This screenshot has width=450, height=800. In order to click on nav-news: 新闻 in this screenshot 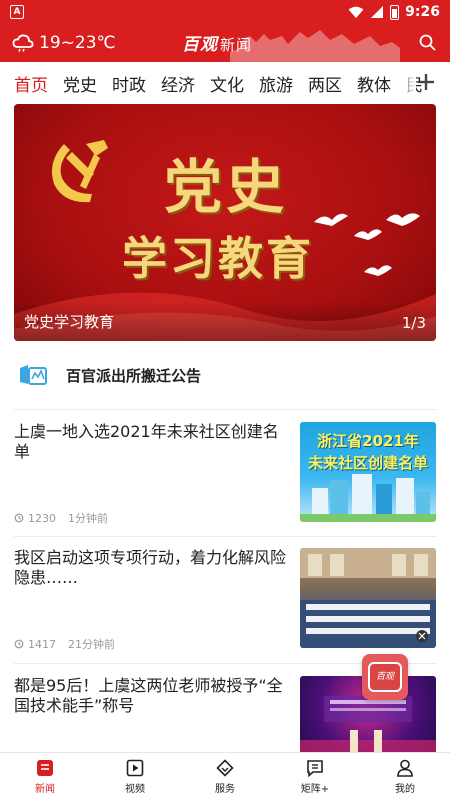, I will do `click(45, 776)`.